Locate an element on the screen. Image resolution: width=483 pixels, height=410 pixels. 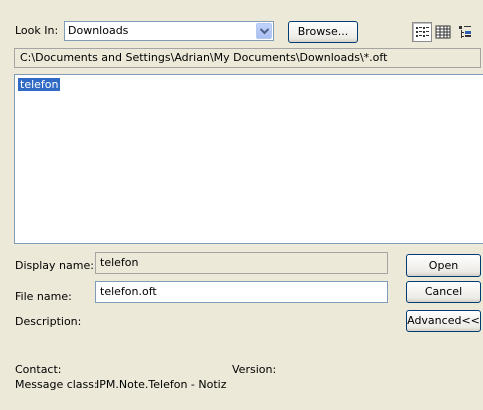
contact-label: Contact: is located at coordinates (38, 369).